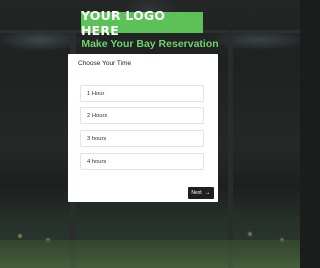  What do you see at coordinates (97, 138) in the screenshot?
I see `option-label: 3 hours` at bounding box center [97, 138].